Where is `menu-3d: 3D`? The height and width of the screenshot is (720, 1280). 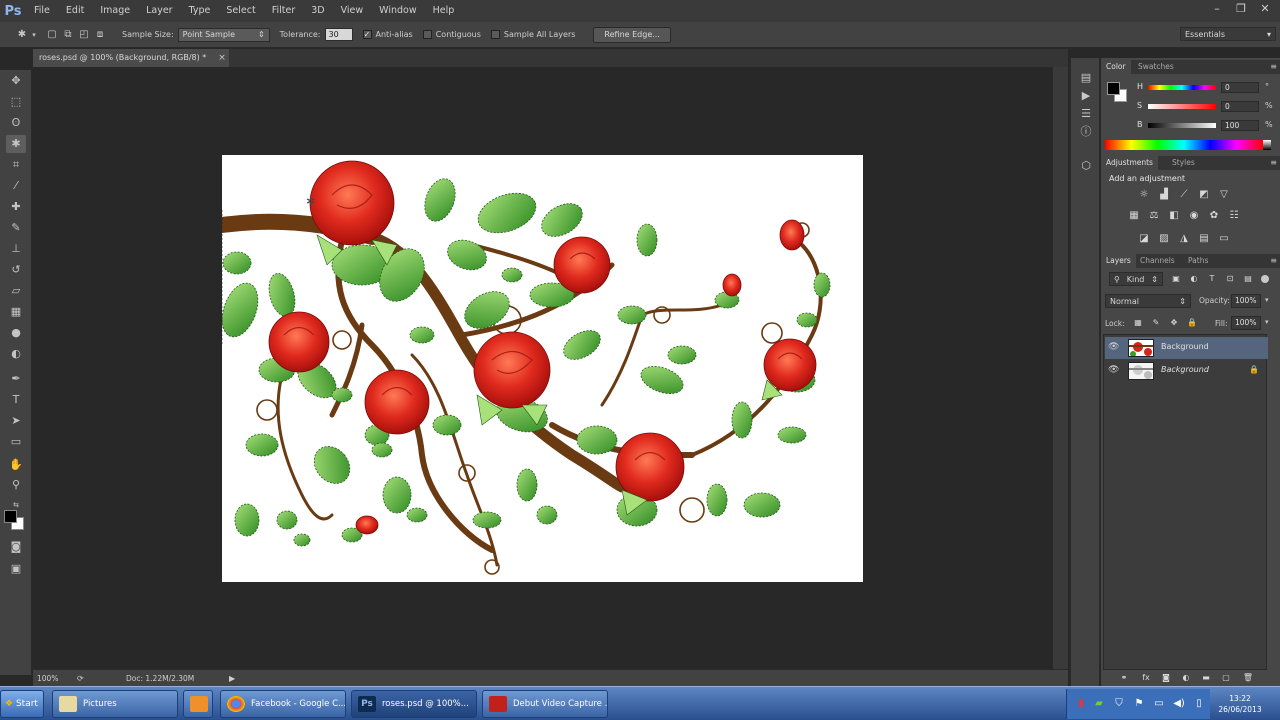
menu-3d: 3D is located at coordinates (317, 11).